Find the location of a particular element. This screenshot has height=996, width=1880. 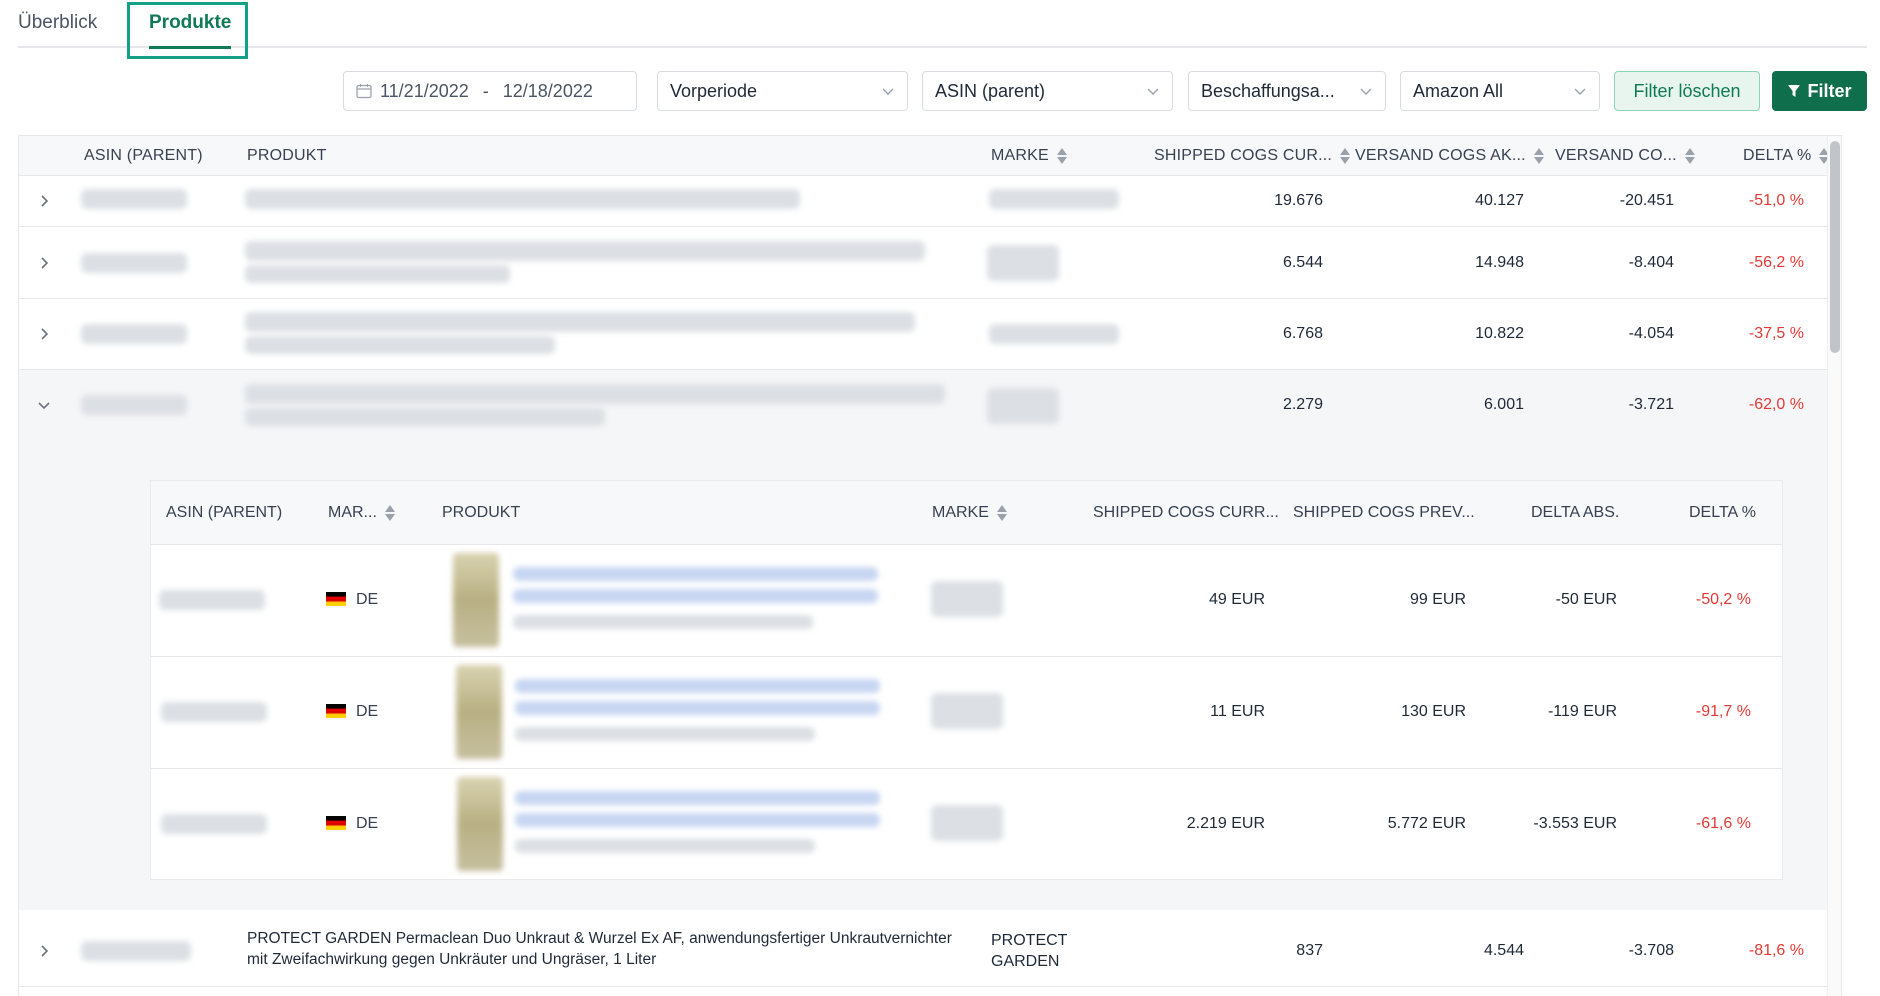

subtable-row: DE 49 EUR 99 EUR -50 EUR -50,2 % is located at coordinates (966, 601).